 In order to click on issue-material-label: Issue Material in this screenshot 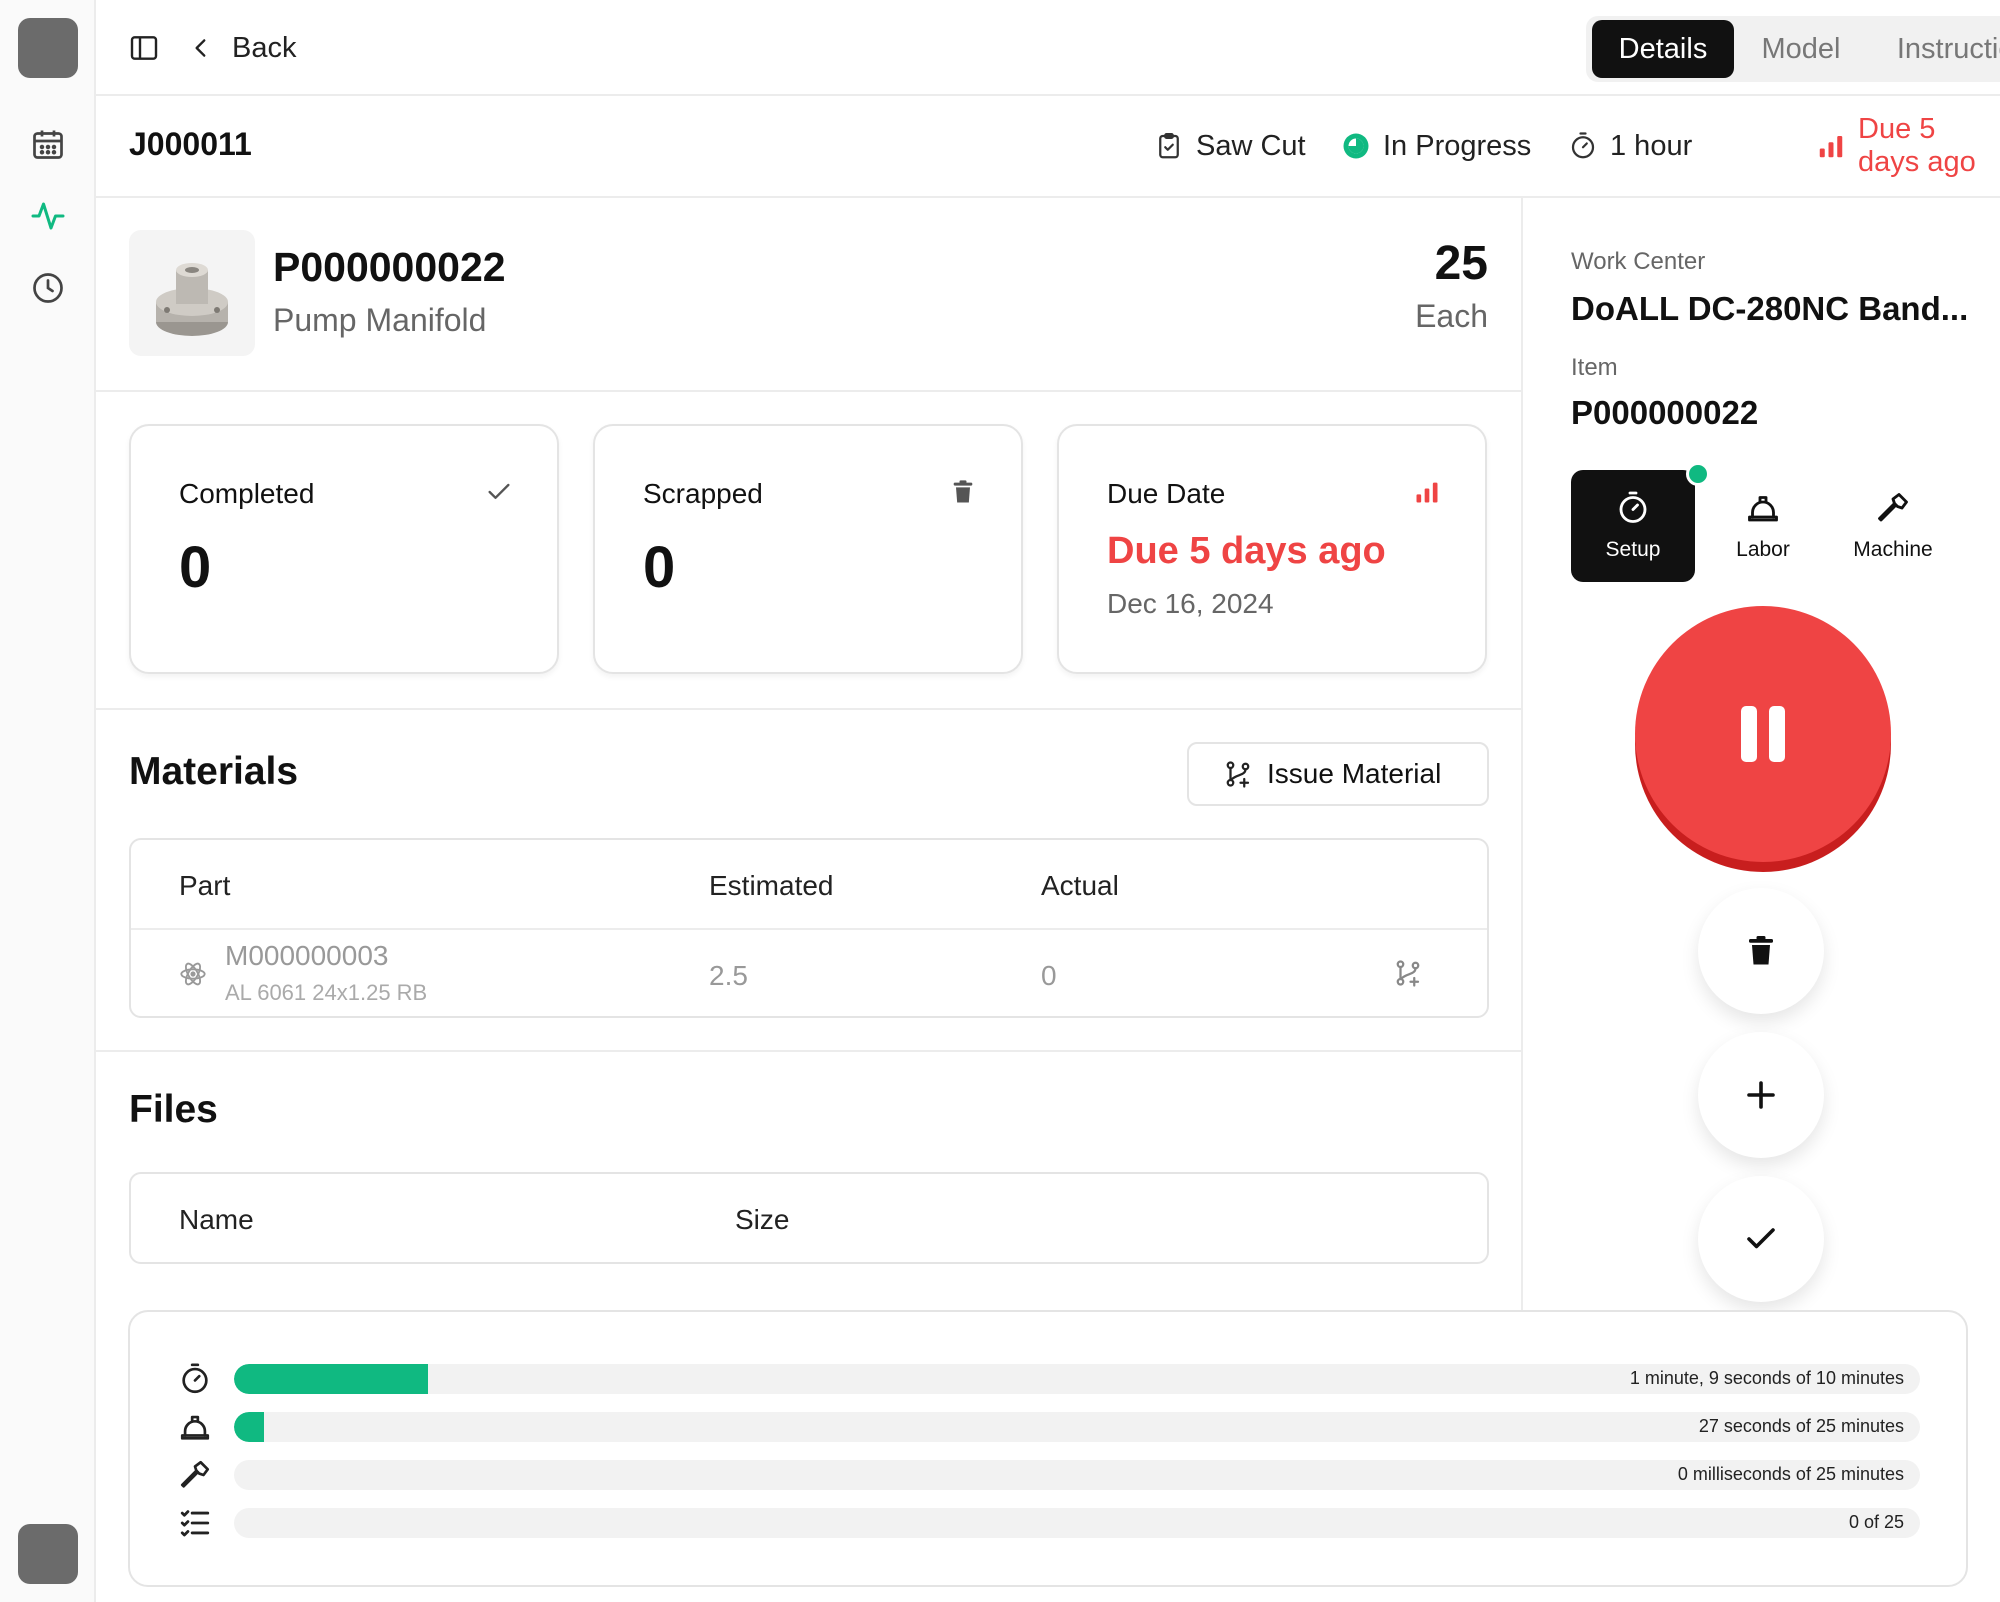, I will do `click(1354, 773)`.